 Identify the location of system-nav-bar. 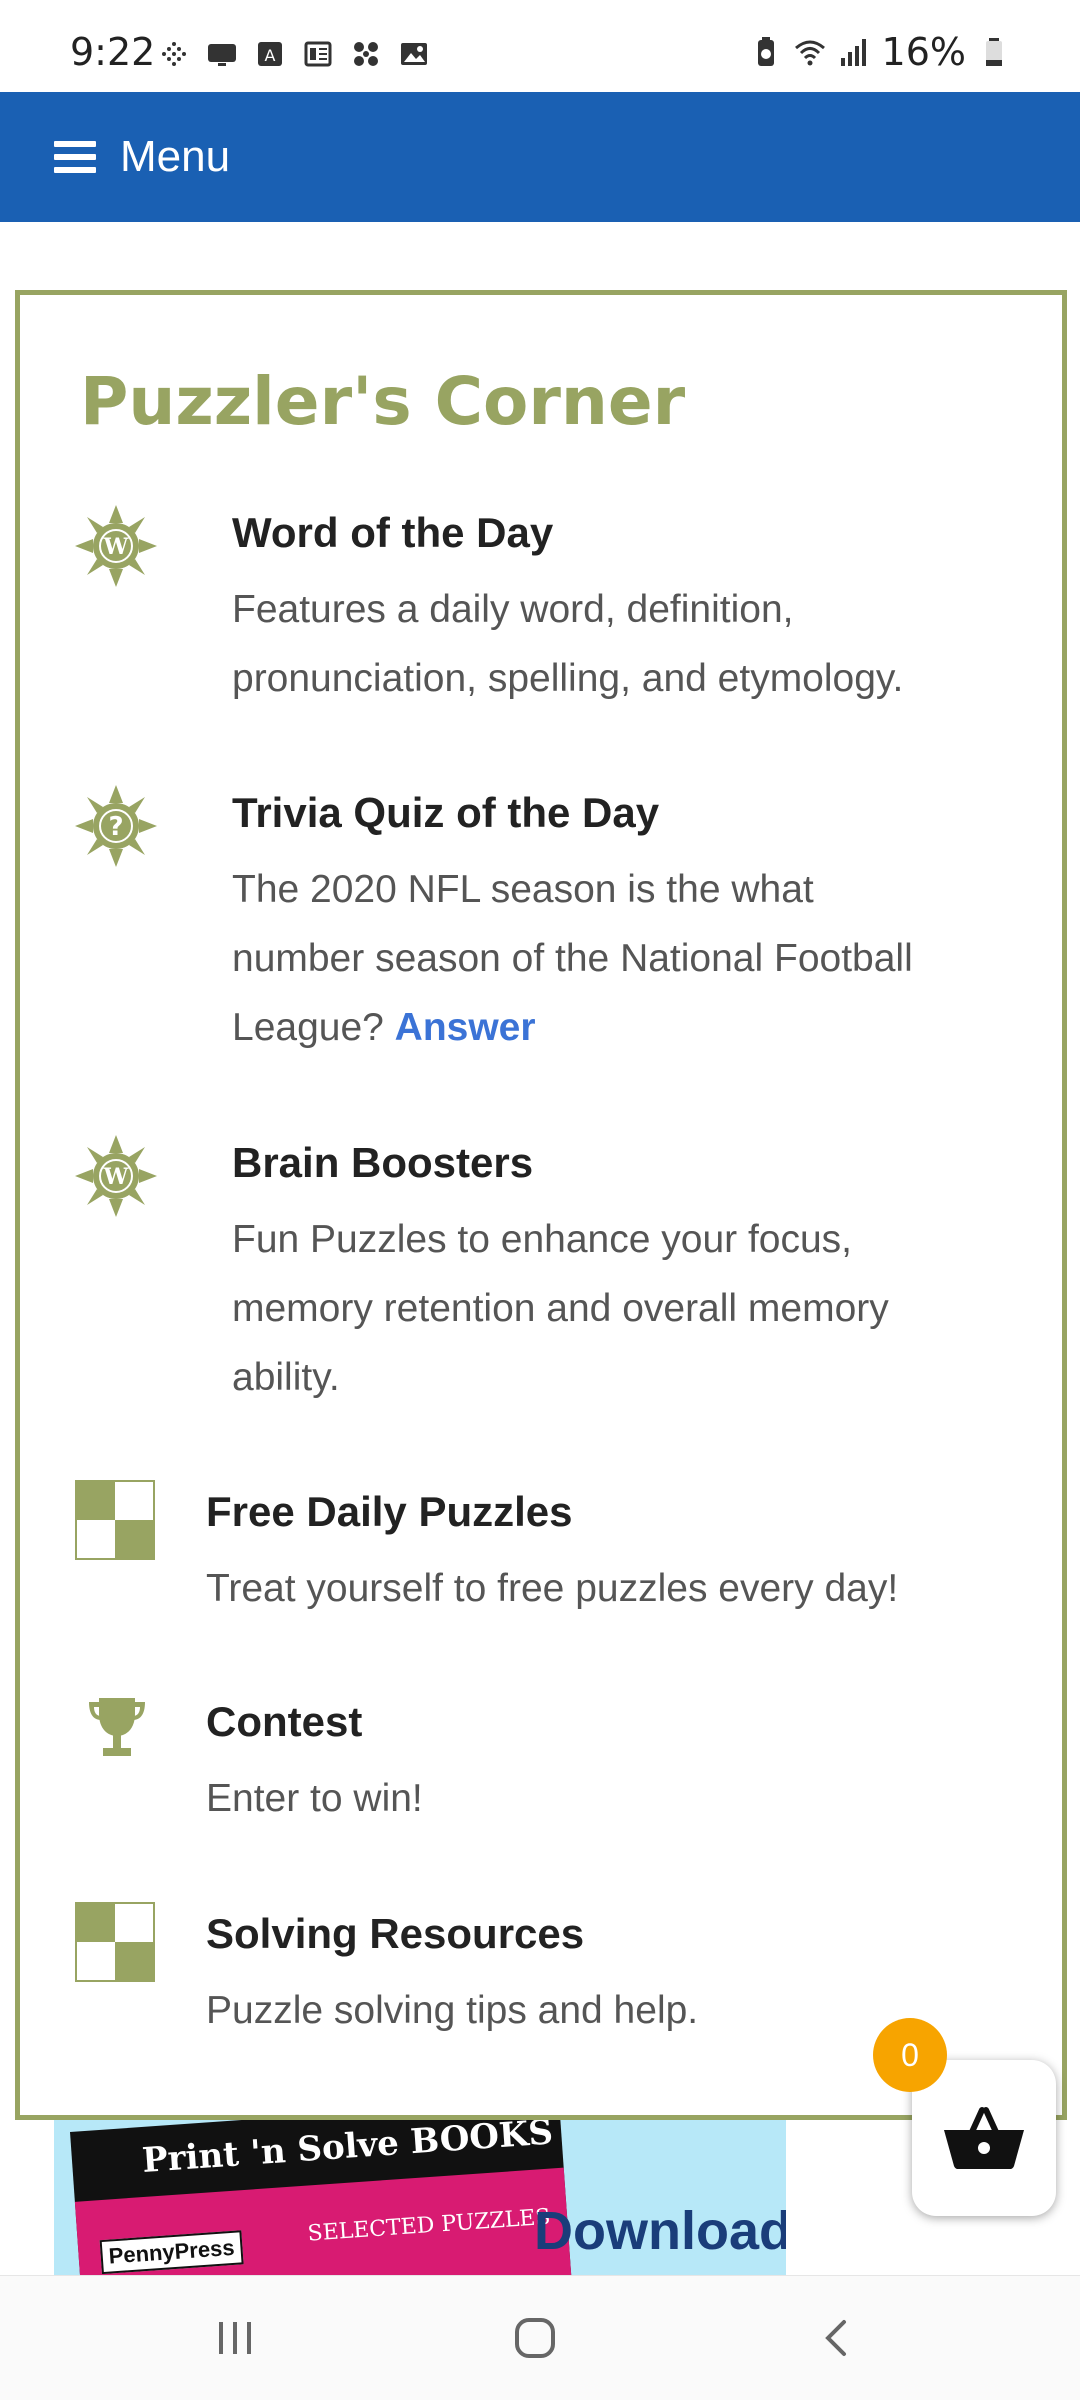
(540, 2337).